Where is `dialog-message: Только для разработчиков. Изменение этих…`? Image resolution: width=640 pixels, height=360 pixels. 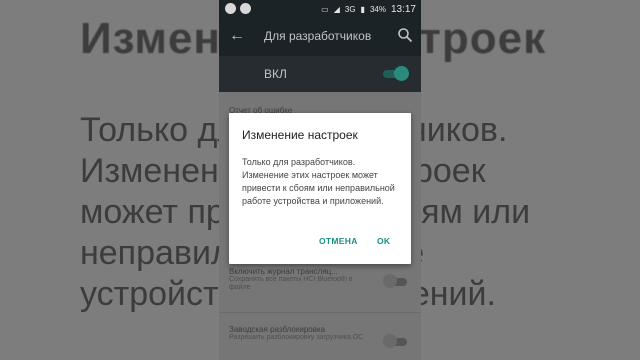
dialog-message: Только для разработчиков. Изменение этих… is located at coordinates (318, 181).